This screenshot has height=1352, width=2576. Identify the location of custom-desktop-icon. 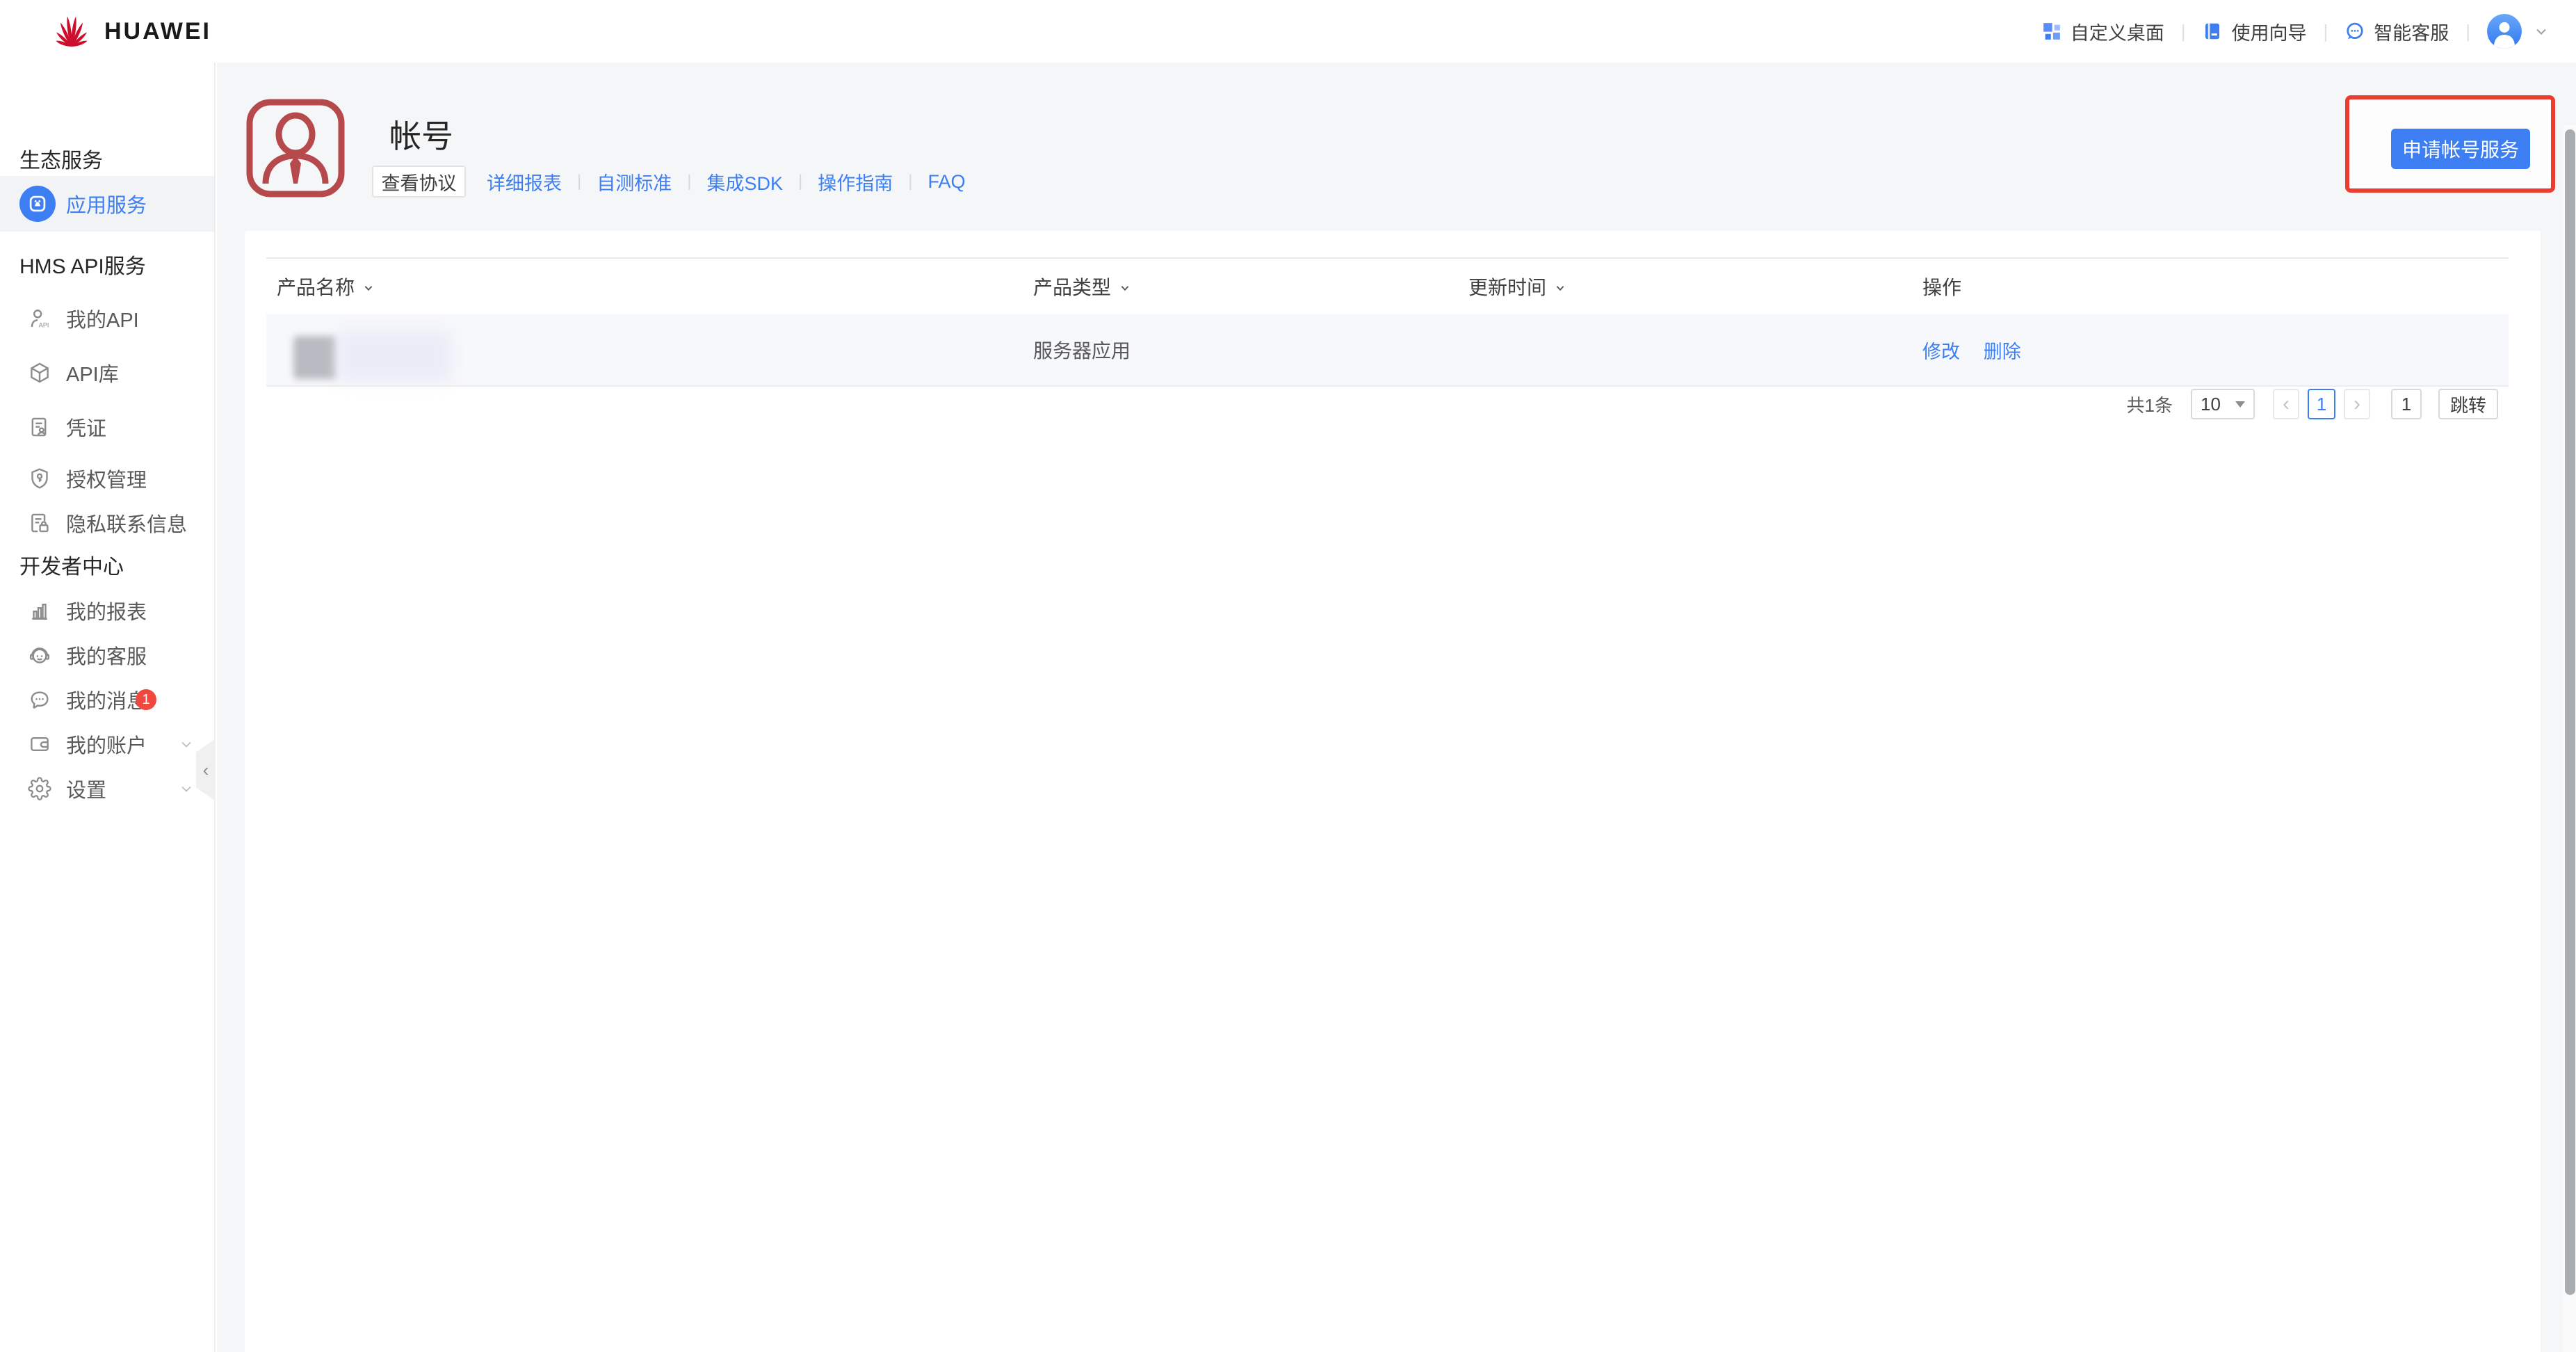
(2051, 31).